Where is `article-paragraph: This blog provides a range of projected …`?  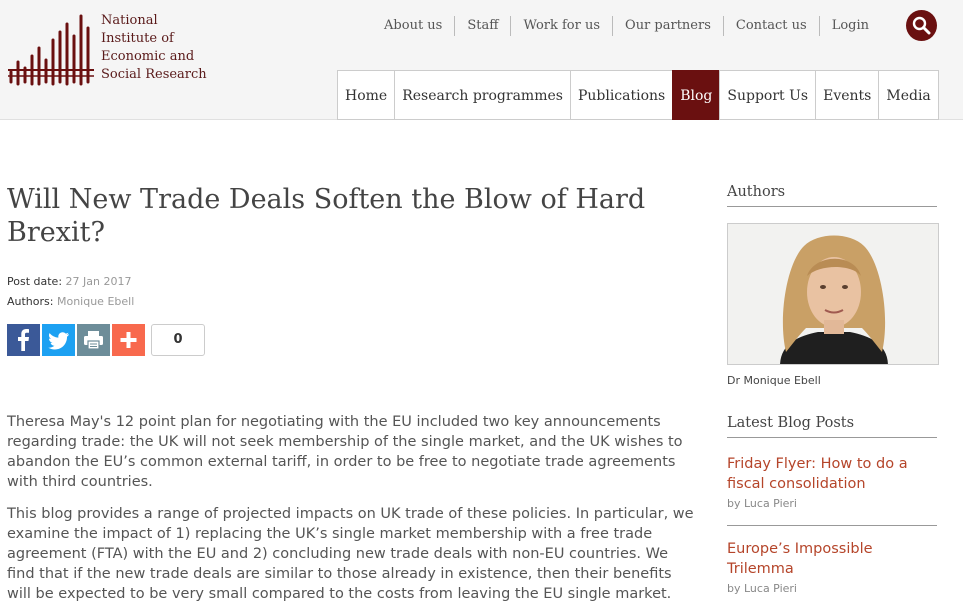
article-paragraph: This blog provides a range of projected … is located at coordinates (350, 554).